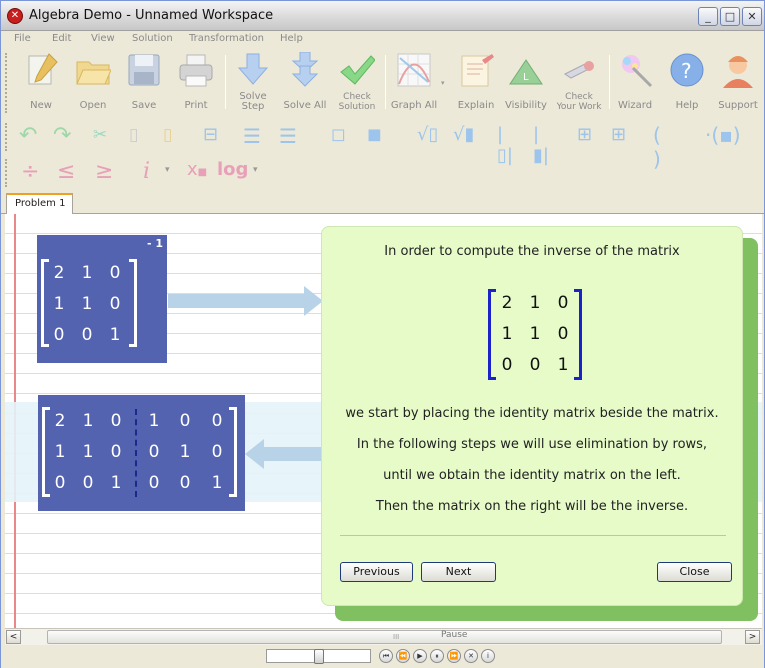 The width and height of the screenshot is (765, 668). I want to click on menu-help: Help, so click(291, 38).